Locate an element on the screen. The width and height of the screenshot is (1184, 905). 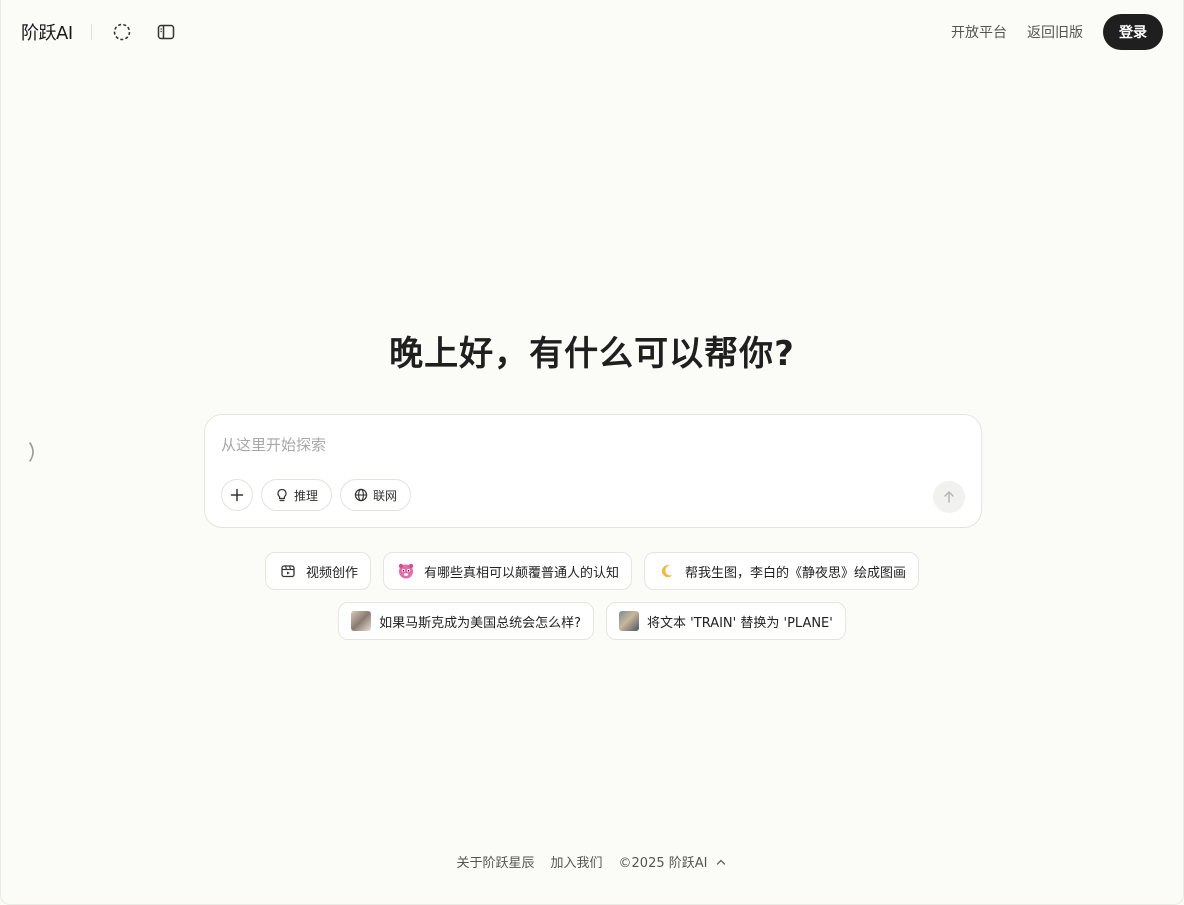
suggestion-label: 帮我生图，李白的《静夜思》绘成图画 is located at coordinates (796, 573).